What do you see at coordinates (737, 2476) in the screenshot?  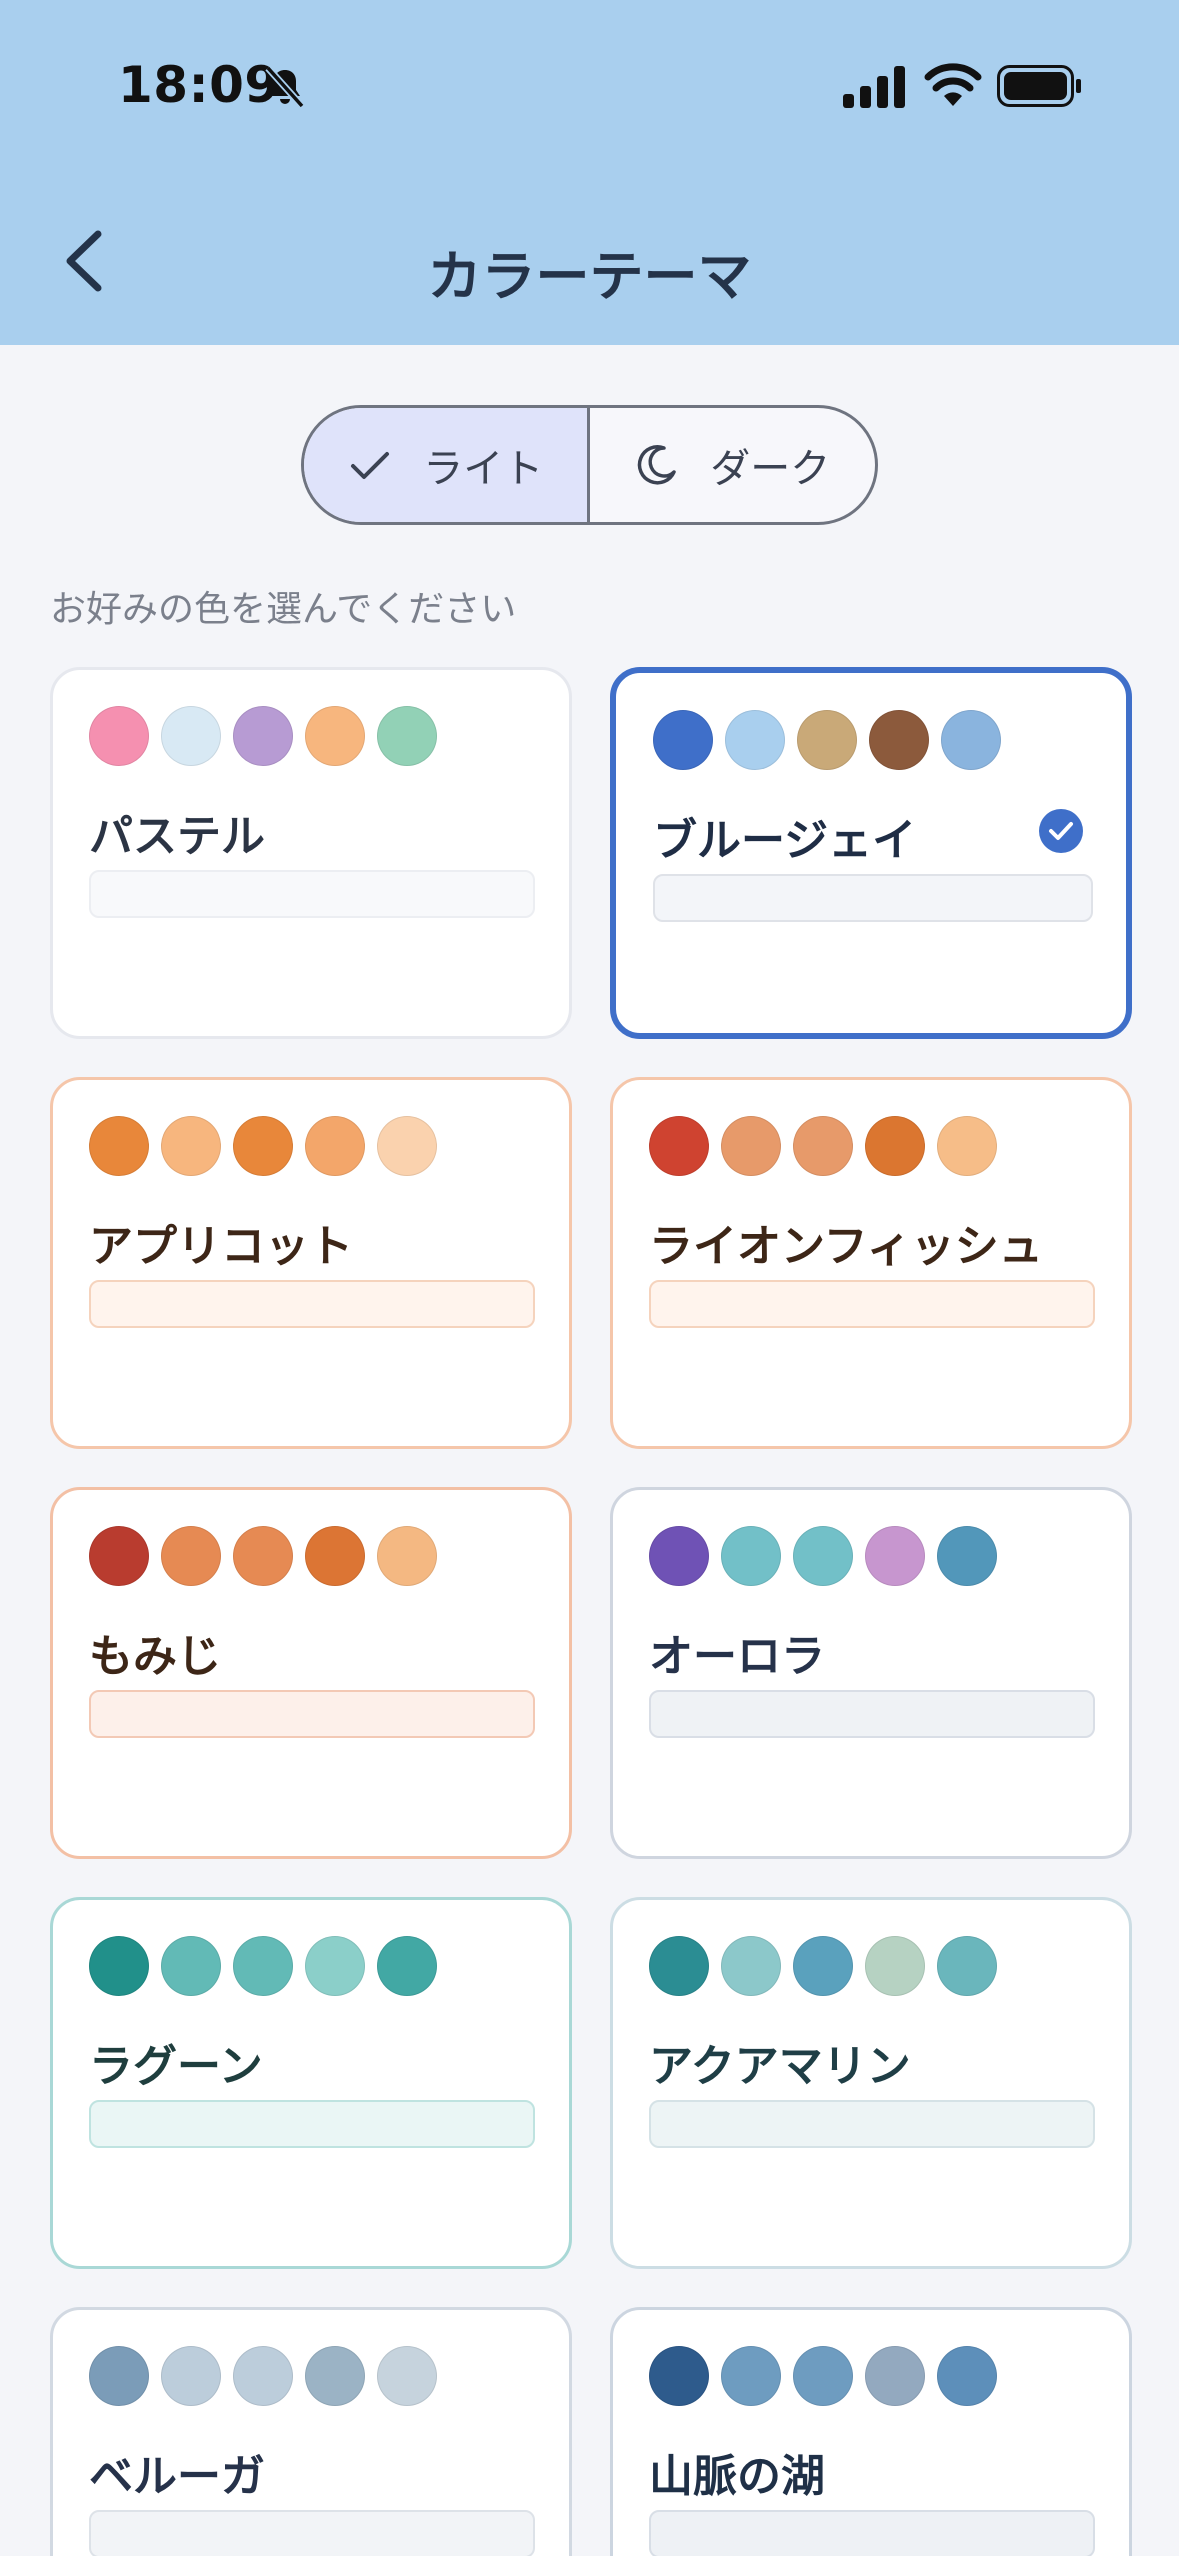 I see `theme-name: 山脈の湖` at bounding box center [737, 2476].